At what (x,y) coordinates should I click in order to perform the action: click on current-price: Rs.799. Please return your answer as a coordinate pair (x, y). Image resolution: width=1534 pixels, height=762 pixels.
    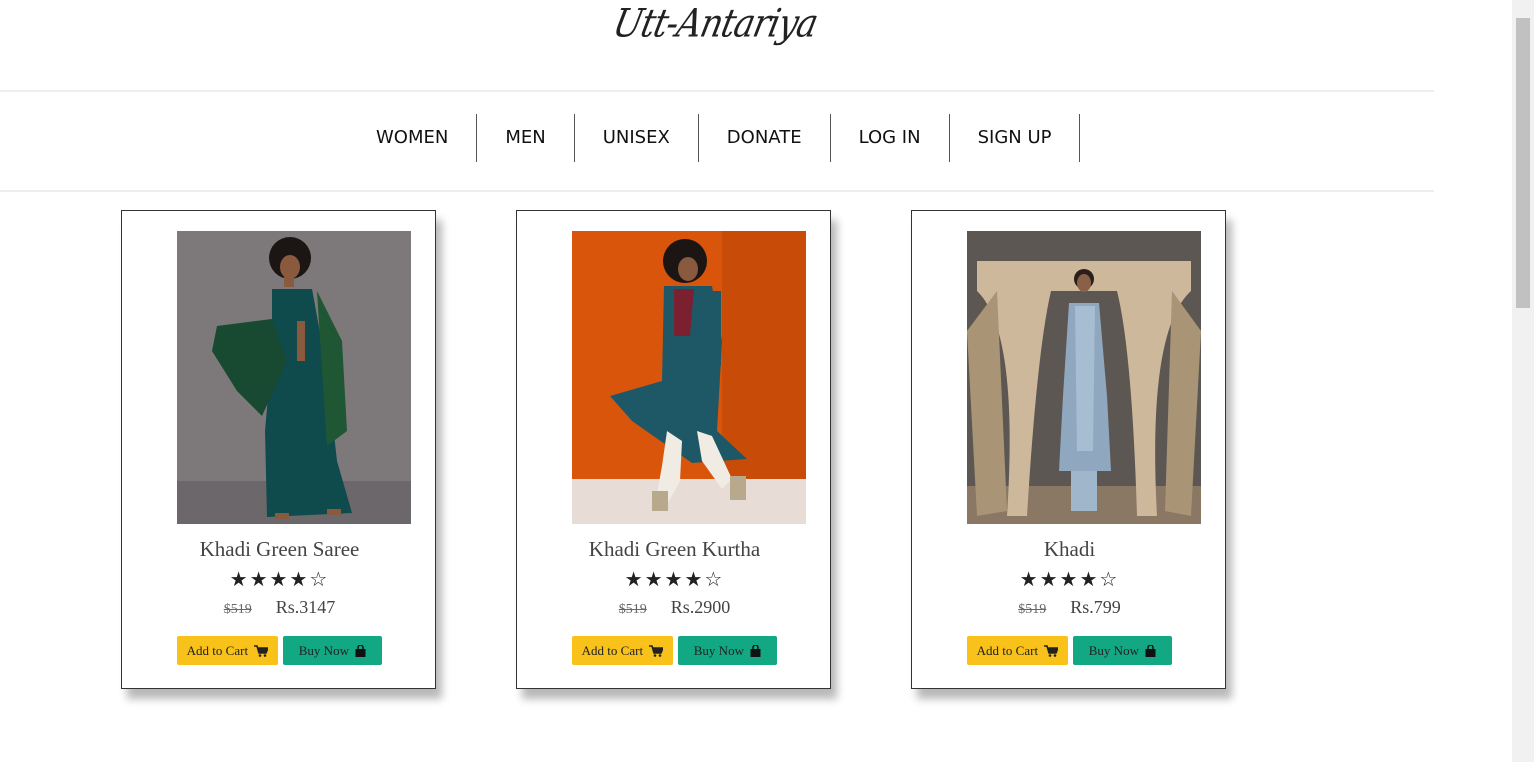
    Looking at the image, I should click on (1095, 607).